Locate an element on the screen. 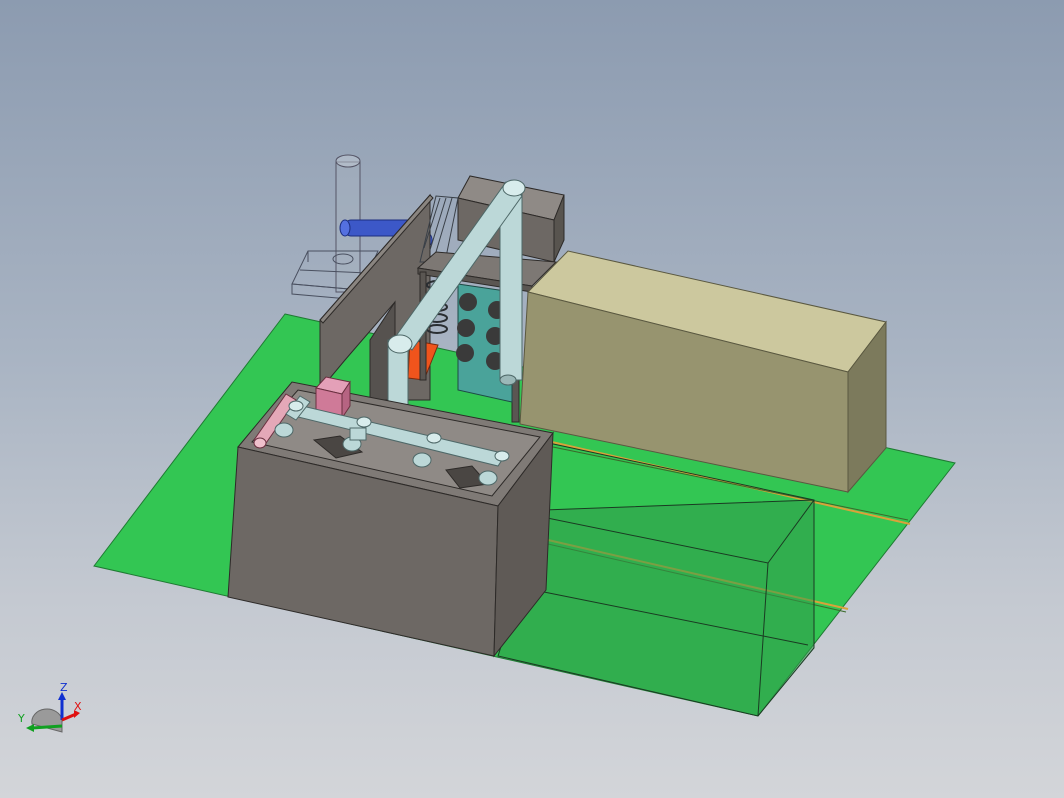 This screenshot has height=798, width=1064. x-axis-label: X is located at coordinates (78, 706).